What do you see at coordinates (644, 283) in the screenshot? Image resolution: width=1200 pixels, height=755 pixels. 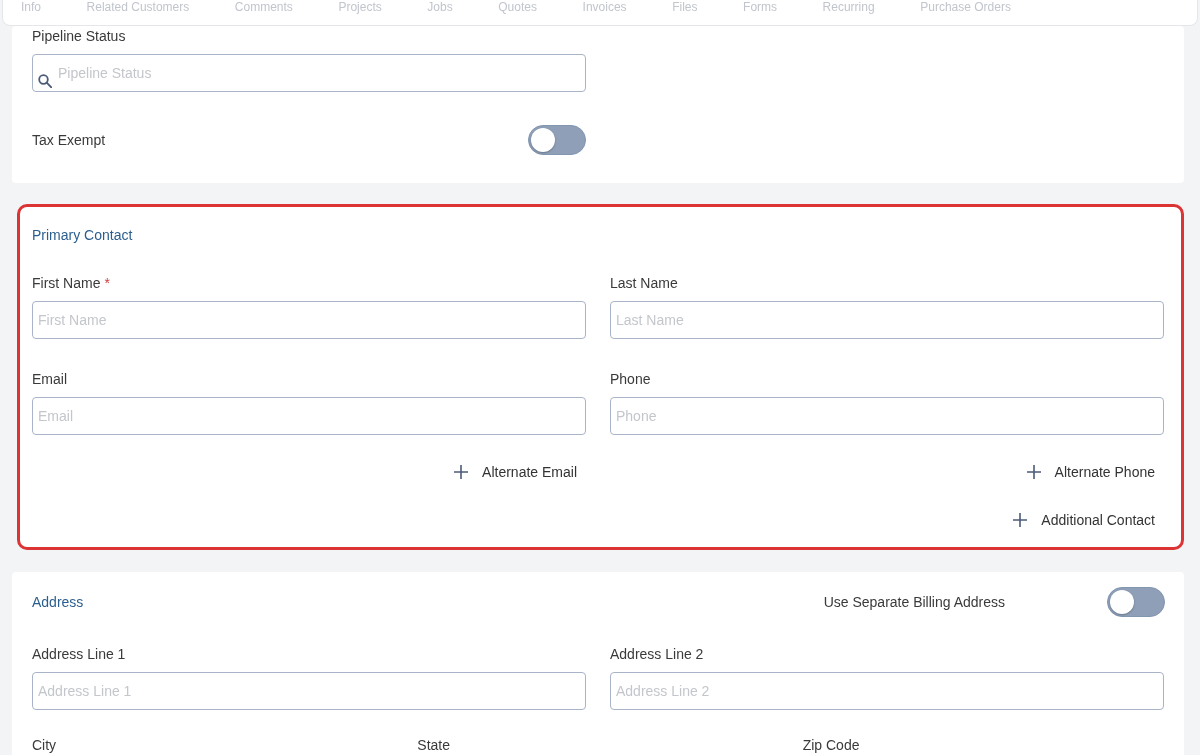 I see `field-label: Last Name` at bounding box center [644, 283].